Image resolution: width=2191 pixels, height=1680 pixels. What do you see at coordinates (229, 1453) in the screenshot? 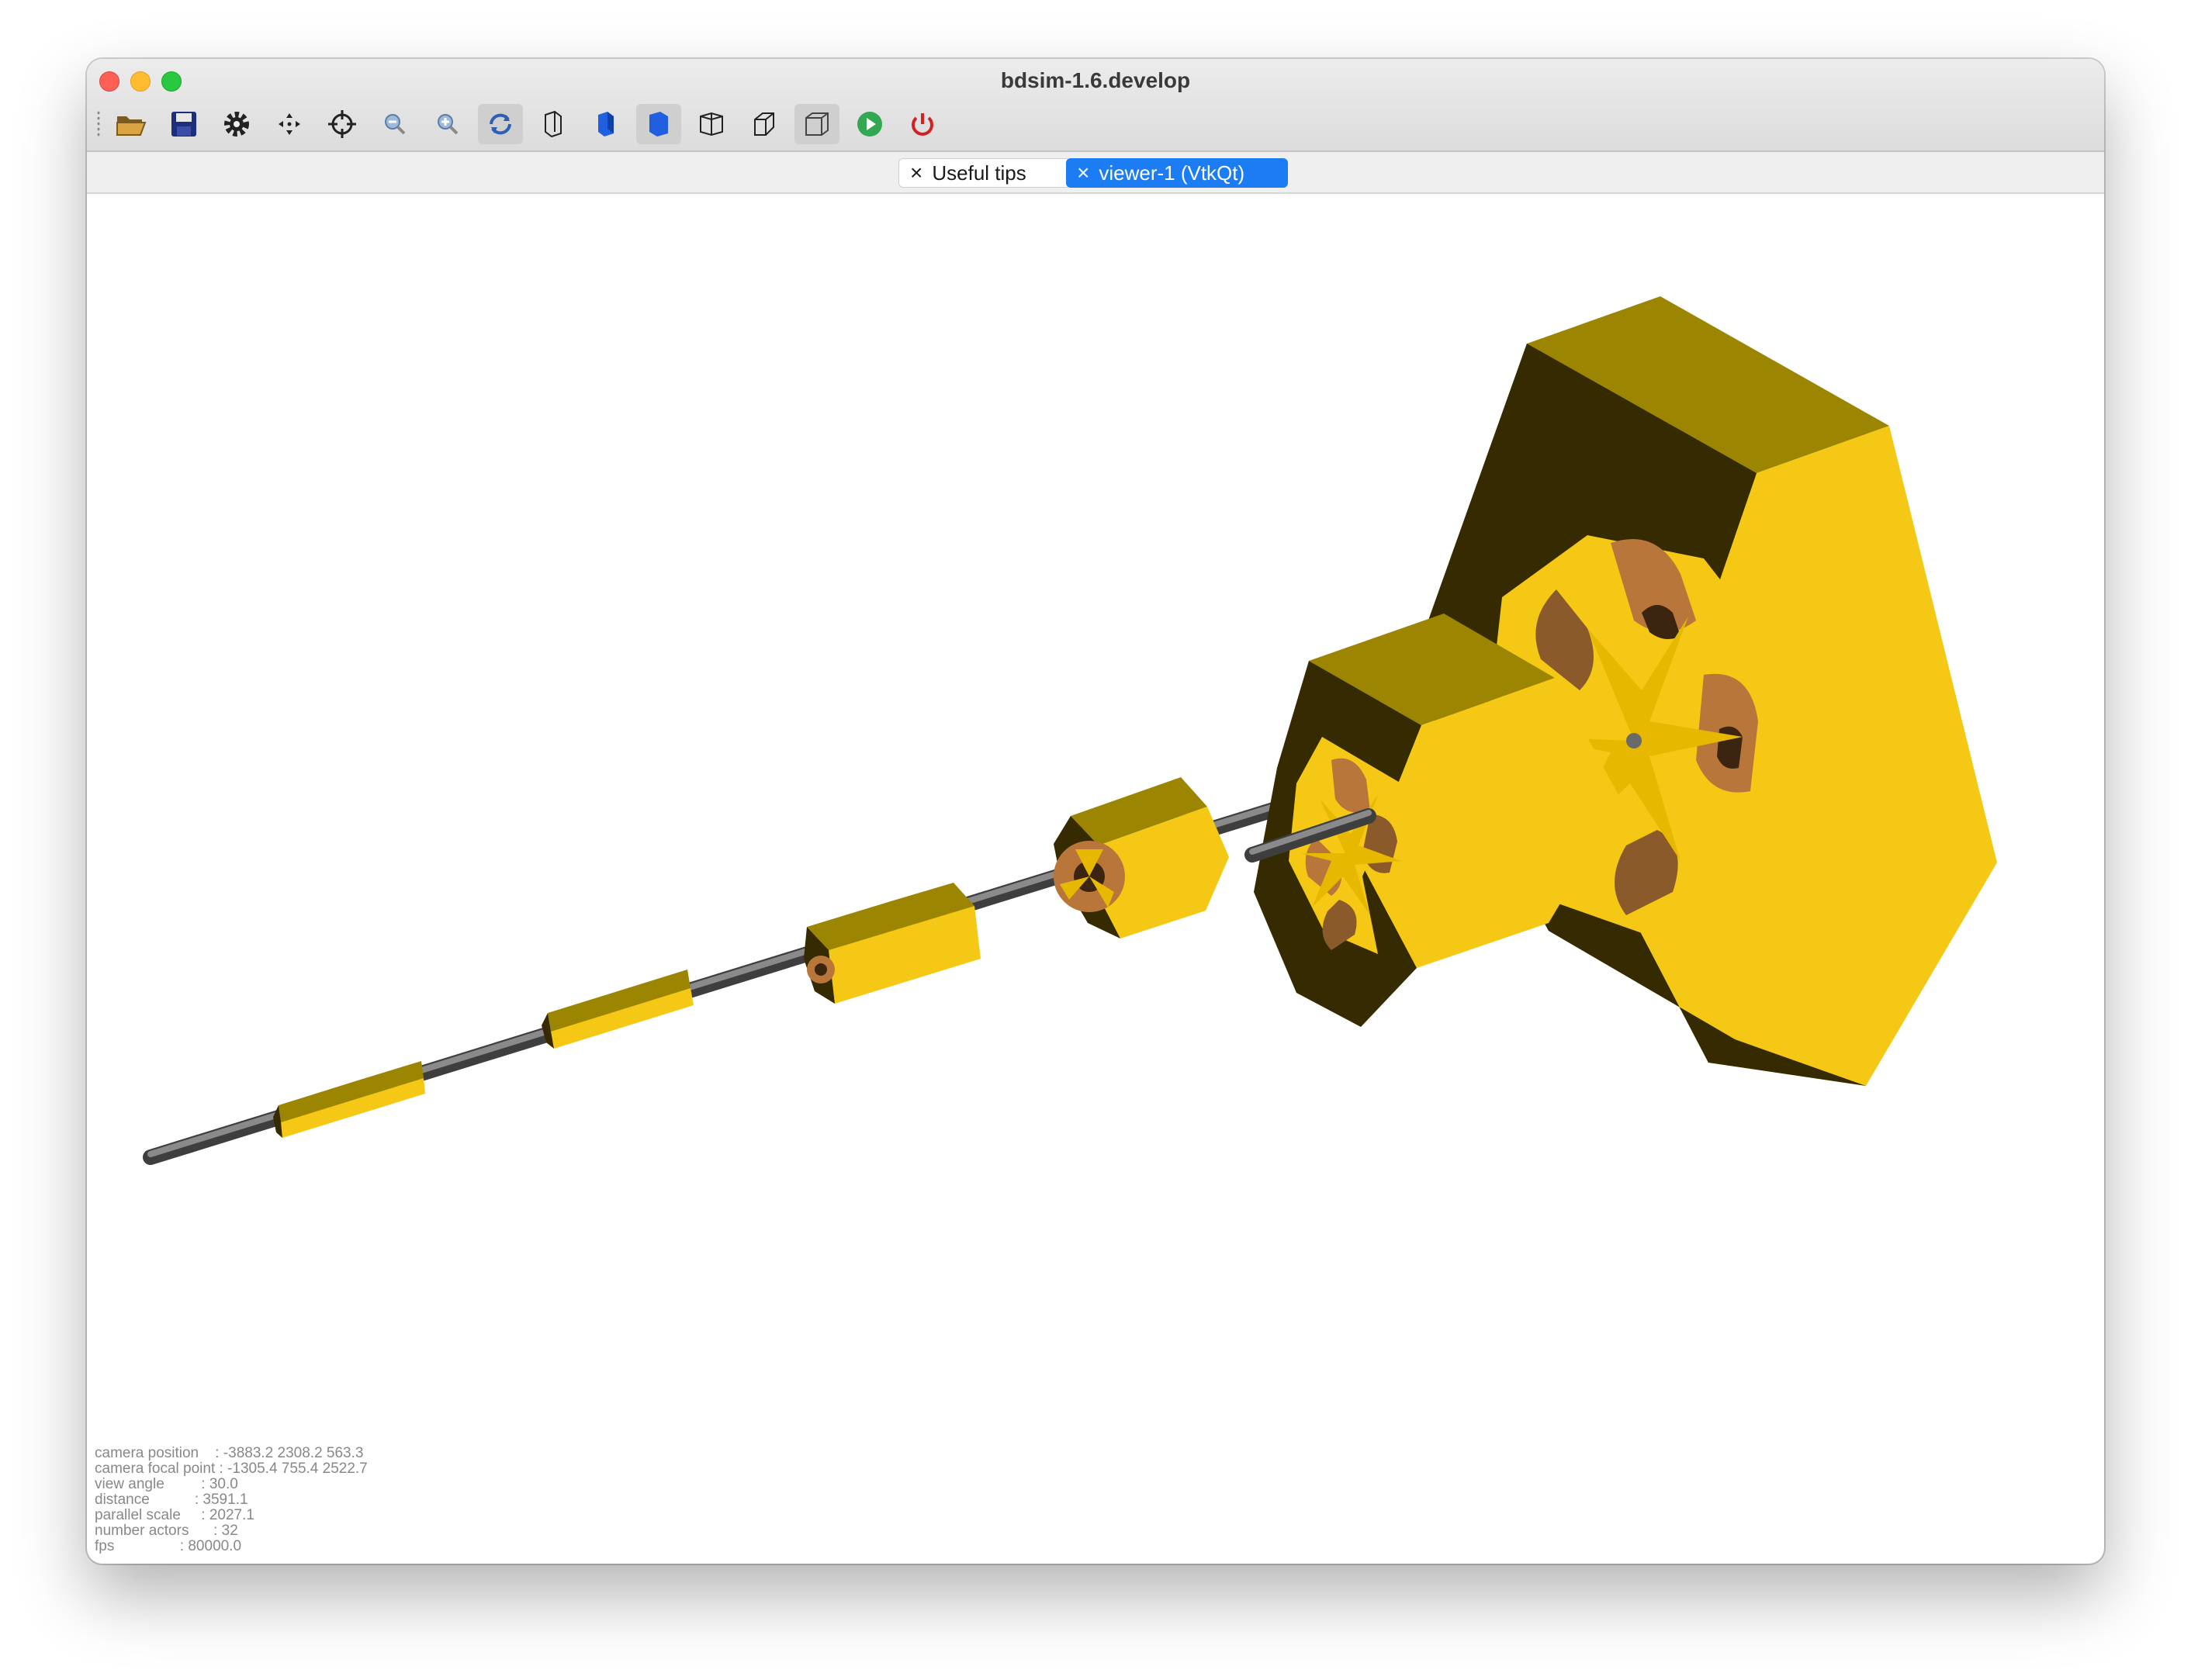
I see `camera-position-row: camera position : -3883.2 2308.2 563.3` at bounding box center [229, 1453].